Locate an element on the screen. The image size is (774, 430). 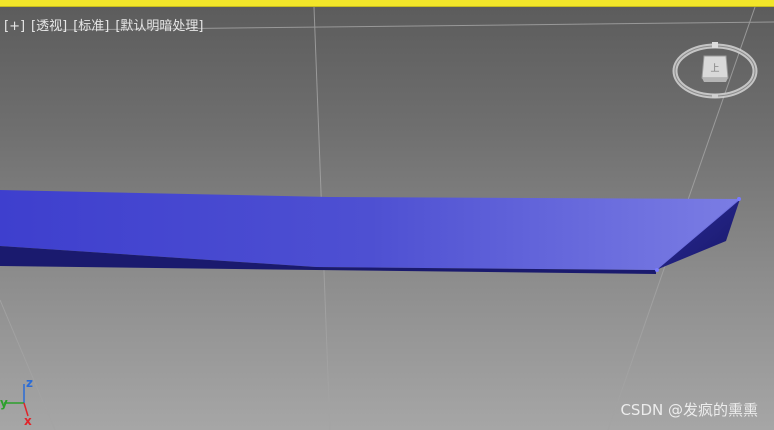
axis-tripod: z y x is located at coordinates (16, 402).